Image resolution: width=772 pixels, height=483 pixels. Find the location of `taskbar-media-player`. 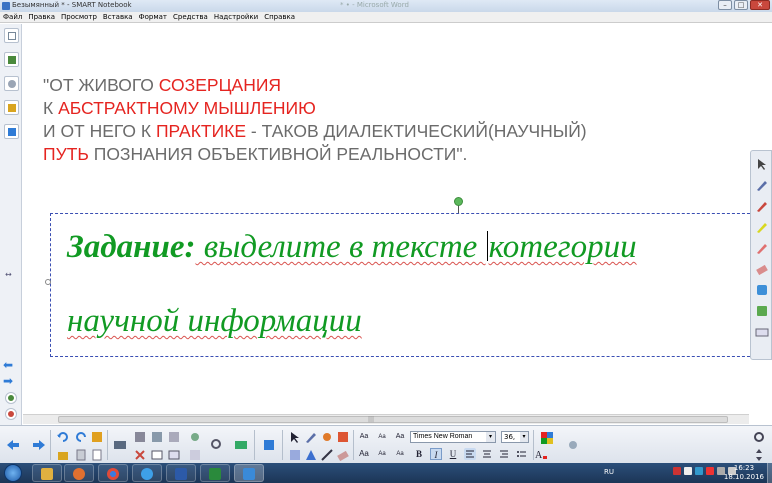

taskbar-media-player is located at coordinates (79, 473).